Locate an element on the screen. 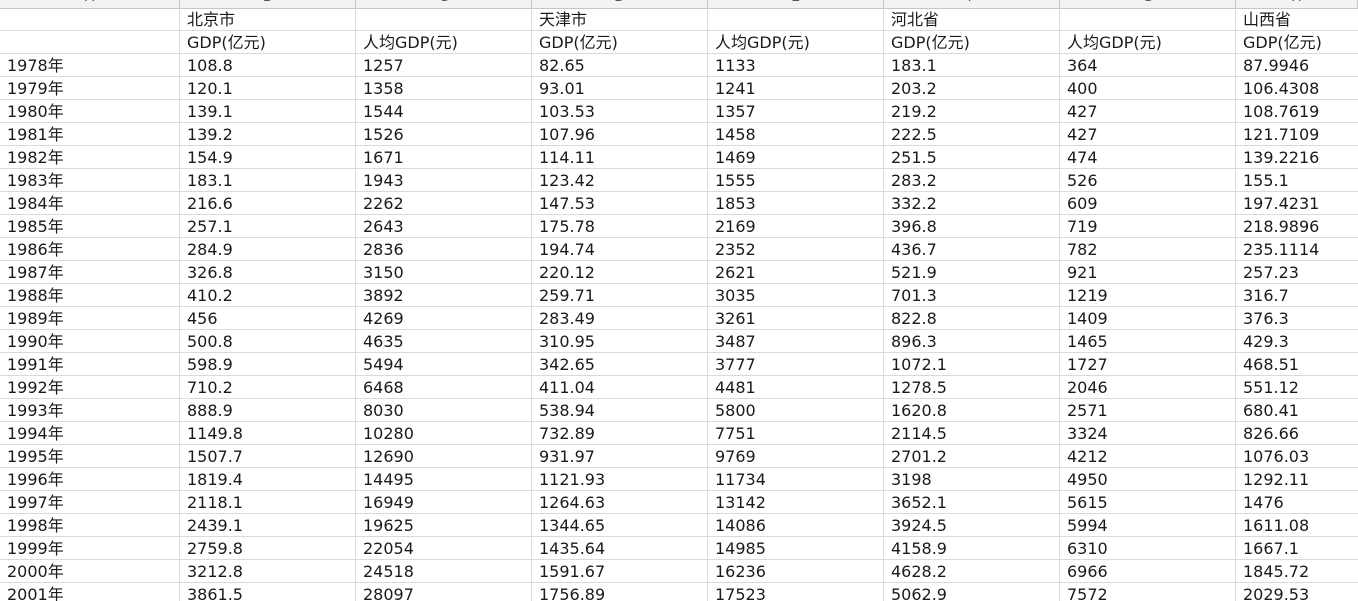 The width and height of the screenshot is (1358, 601). data-cell: 598.9 is located at coordinates (268, 364).